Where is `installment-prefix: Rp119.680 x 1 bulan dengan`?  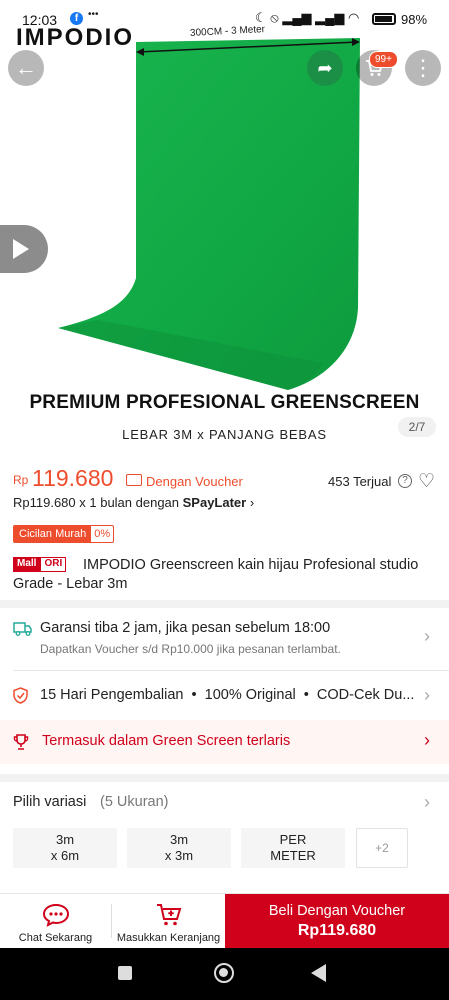
installment-prefix: Rp119.680 x 1 bulan dengan is located at coordinates (98, 502).